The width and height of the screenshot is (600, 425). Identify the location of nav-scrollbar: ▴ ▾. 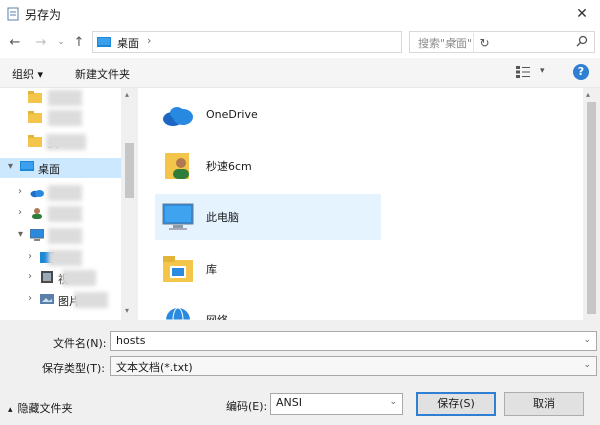
(129, 204).